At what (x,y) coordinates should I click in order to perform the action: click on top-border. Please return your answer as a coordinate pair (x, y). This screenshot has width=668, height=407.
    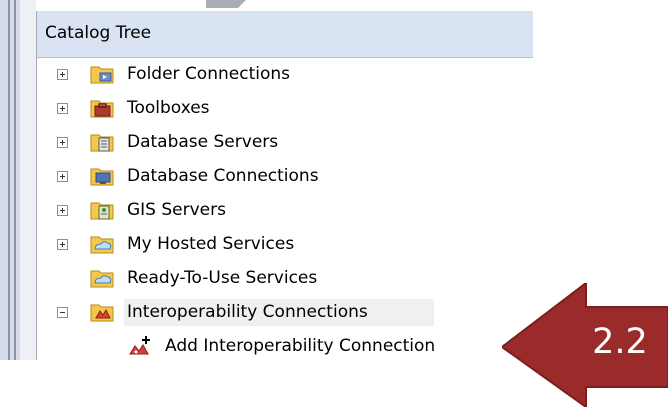
    Looking at the image, I should click on (284, 5).